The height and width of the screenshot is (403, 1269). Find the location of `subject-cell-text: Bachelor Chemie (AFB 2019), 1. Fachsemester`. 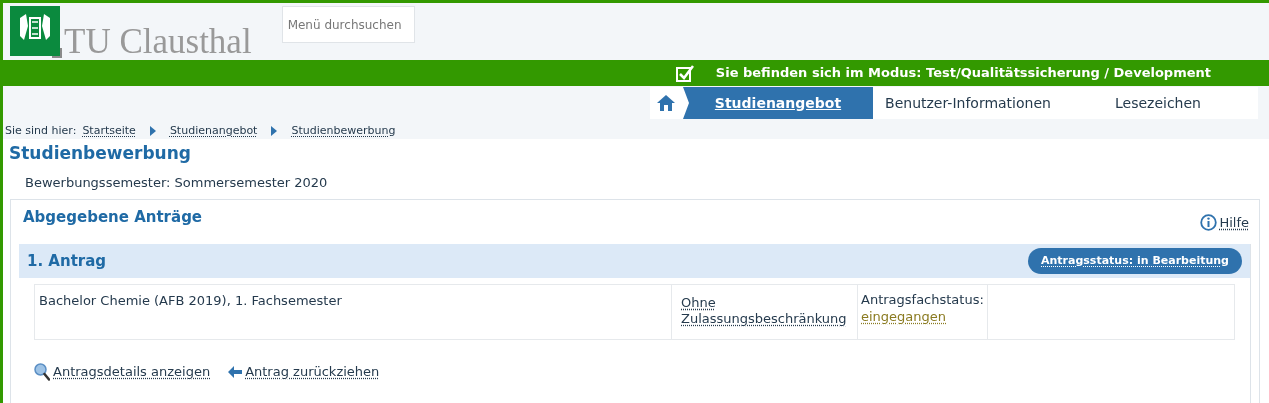

subject-cell-text: Bachelor Chemie (AFB 2019), 1. Fachsemester is located at coordinates (190, 301).